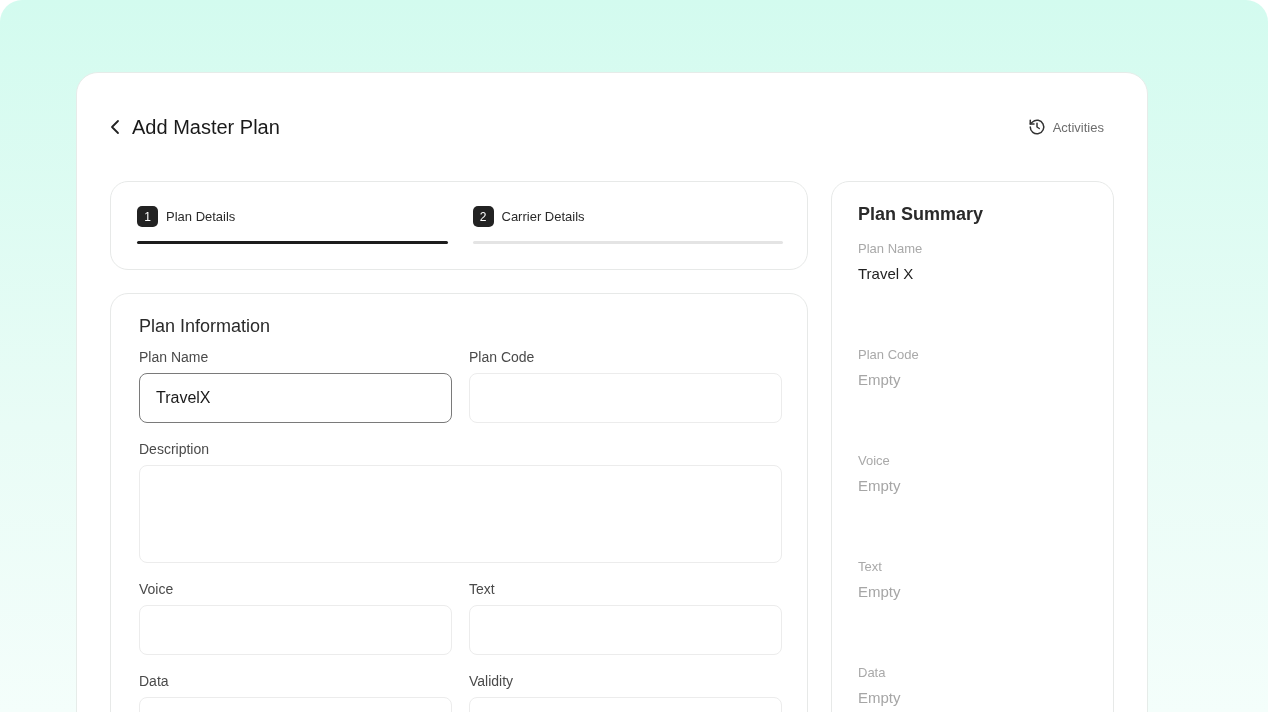 Image resolution: width=1270 pixels, height=712 pixels. I want to click on summary-label: Data, so click(872, 672).